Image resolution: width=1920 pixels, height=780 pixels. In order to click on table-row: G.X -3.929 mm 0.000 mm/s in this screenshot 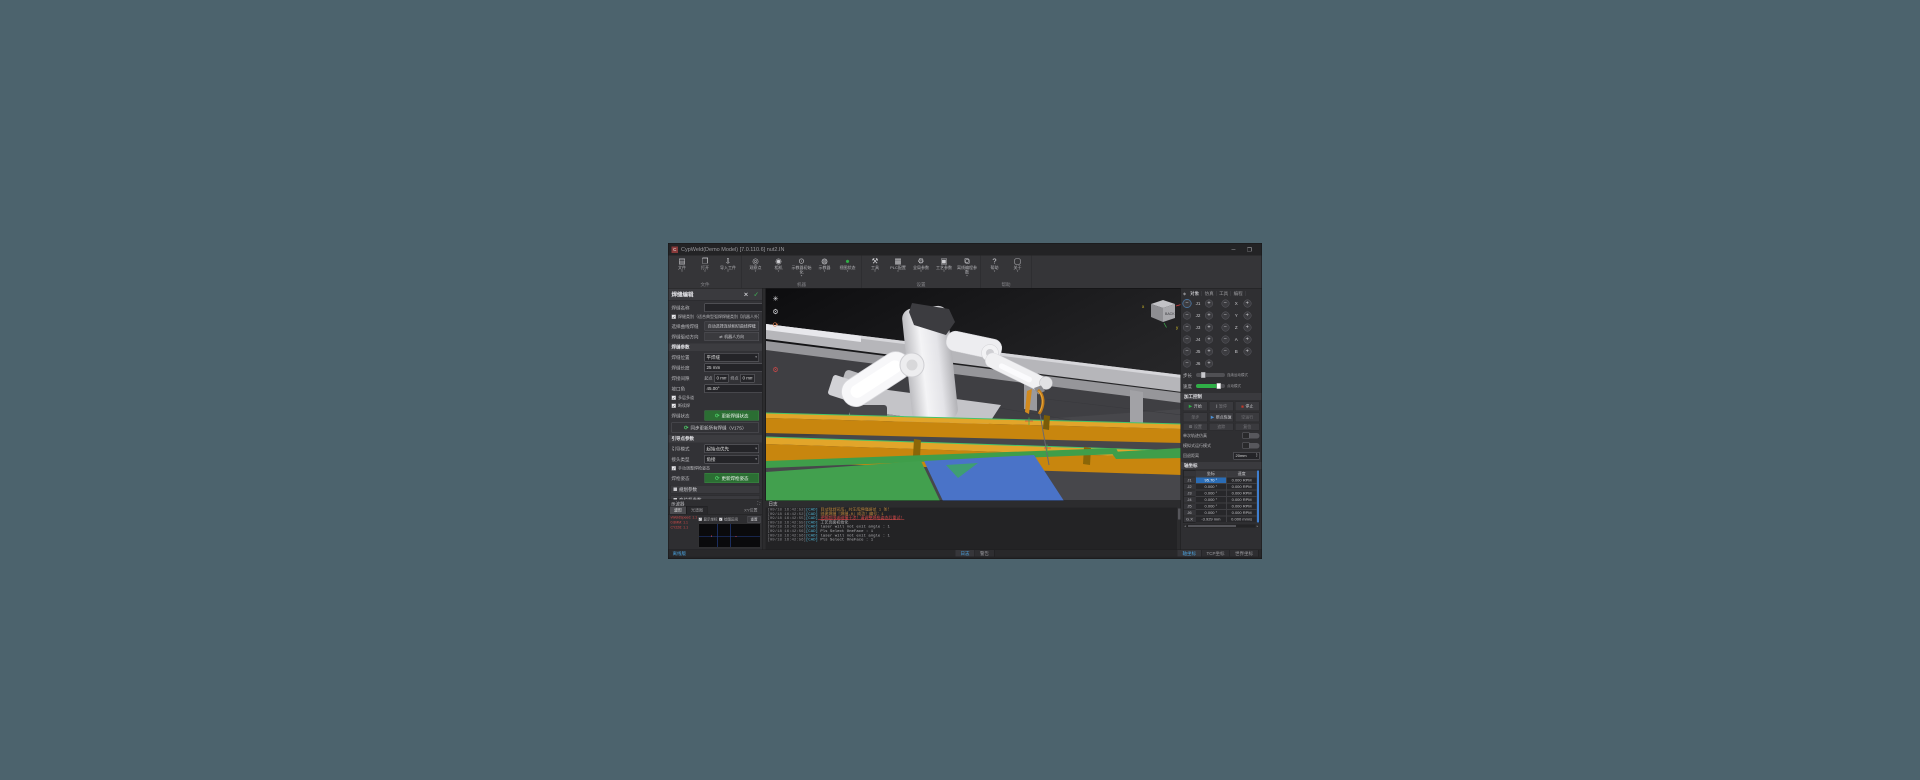, I will do `click(1221, 519)`.